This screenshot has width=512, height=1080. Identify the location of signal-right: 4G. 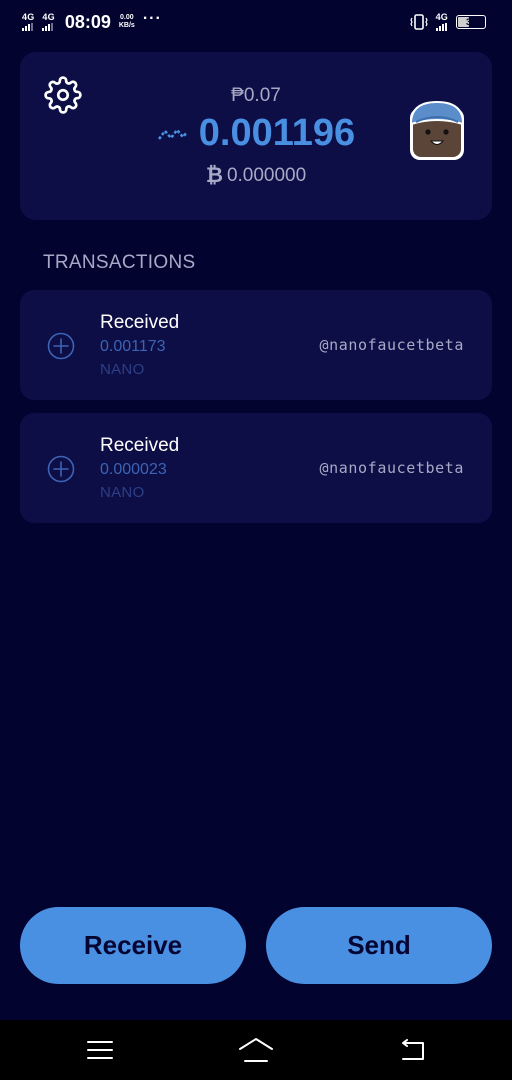
(441, 21).